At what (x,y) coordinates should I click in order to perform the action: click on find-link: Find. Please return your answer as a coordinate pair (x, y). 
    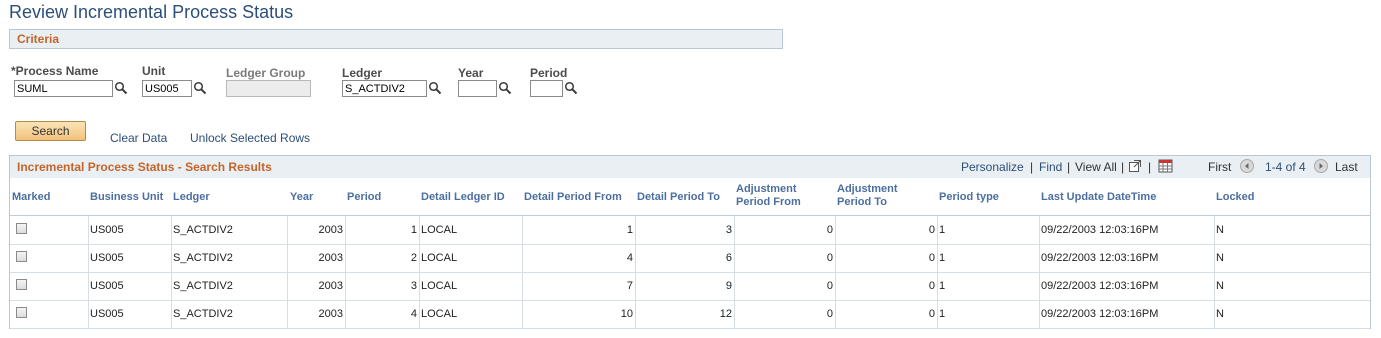
    Looking at the image, I should click on (1050, 167).